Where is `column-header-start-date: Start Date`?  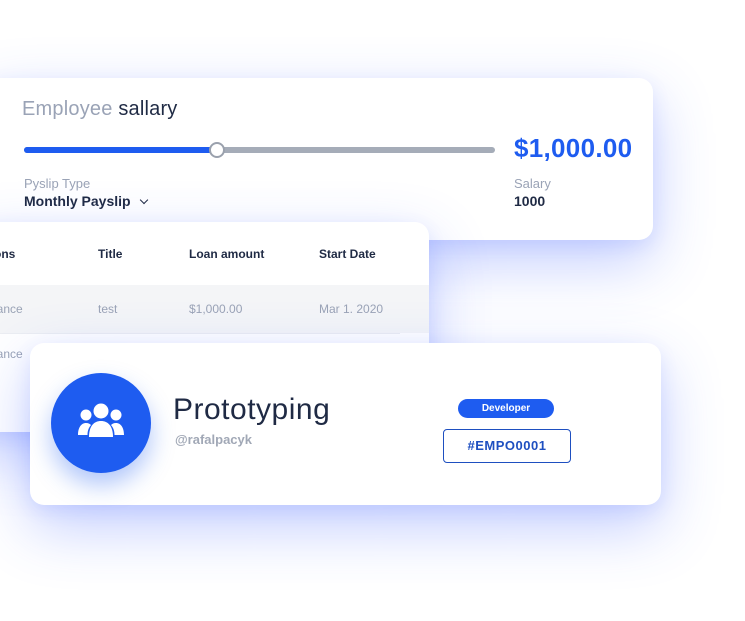
column-header-start-date: Start Date is located at coordinates (347, 254).